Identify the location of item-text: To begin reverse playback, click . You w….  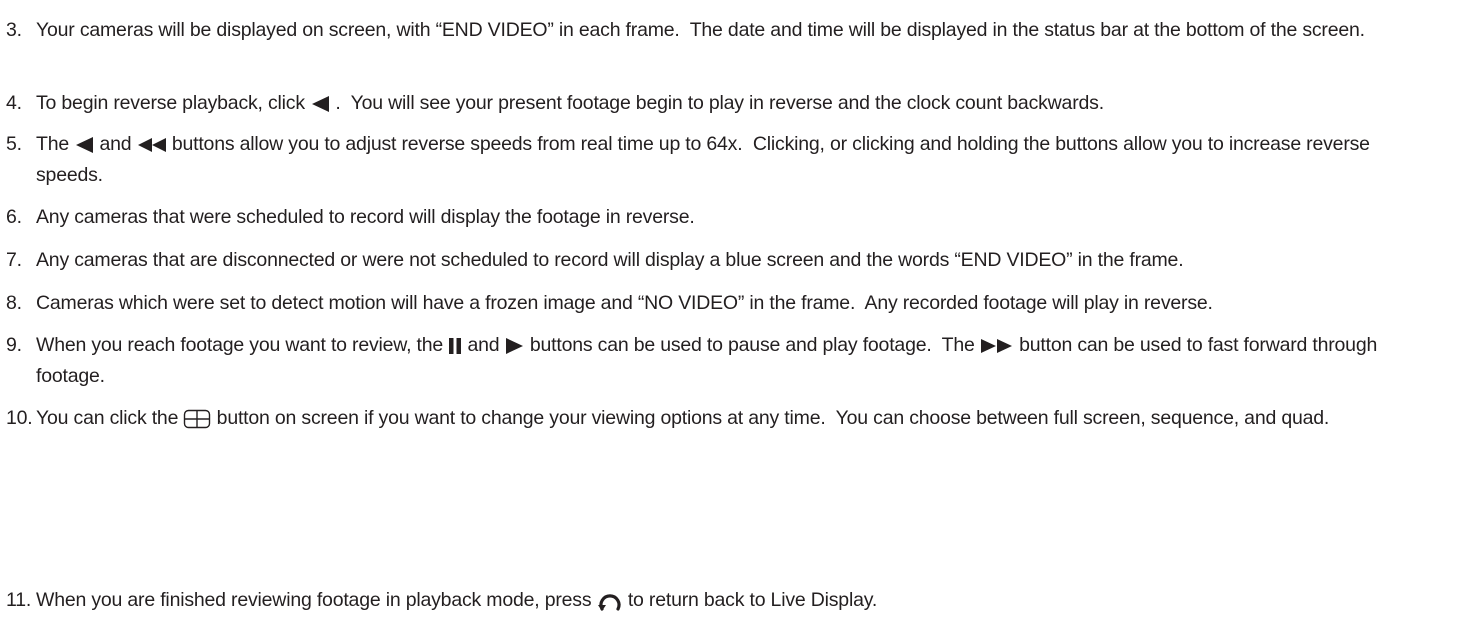
(738, 103).